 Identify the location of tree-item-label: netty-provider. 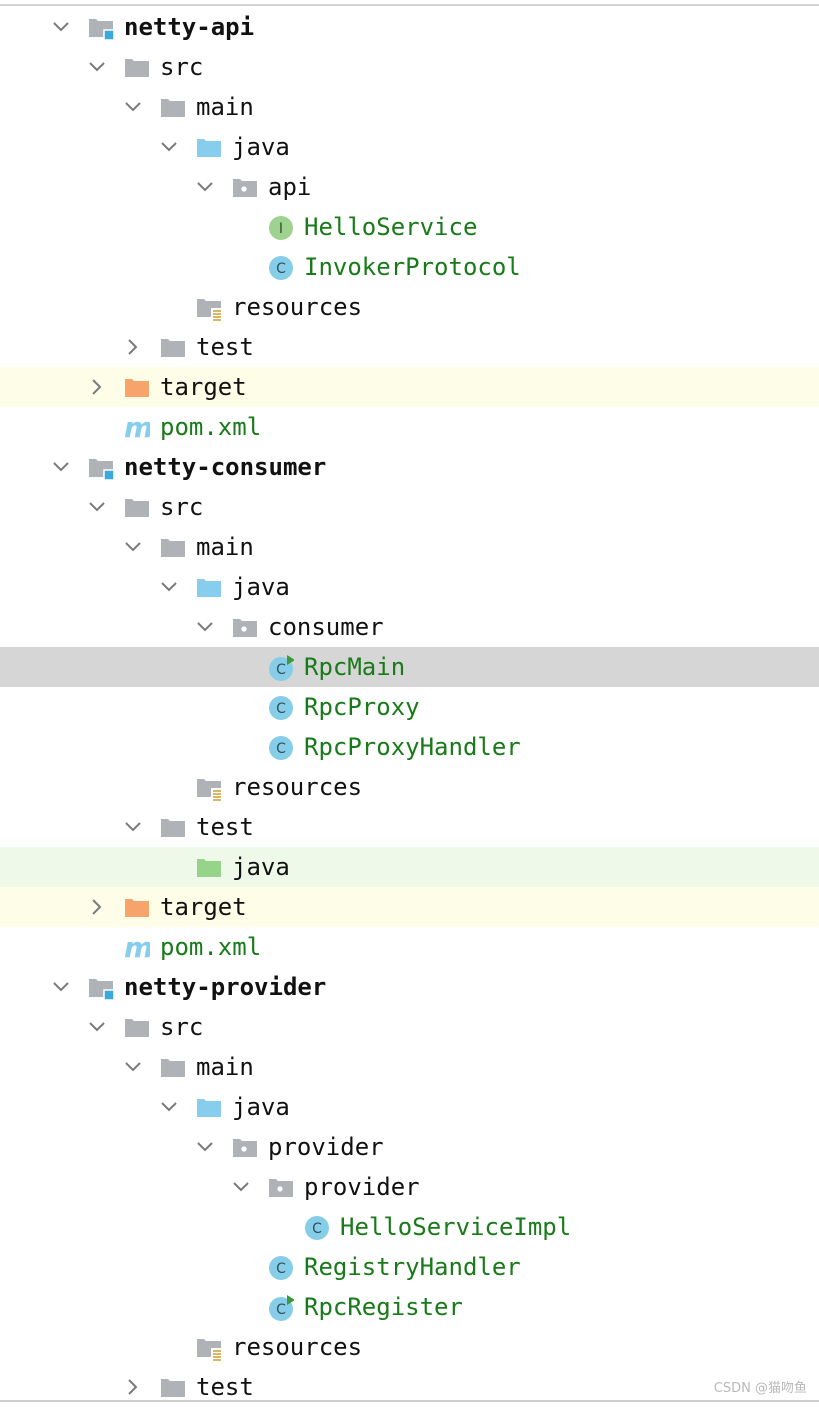
(225, 987).